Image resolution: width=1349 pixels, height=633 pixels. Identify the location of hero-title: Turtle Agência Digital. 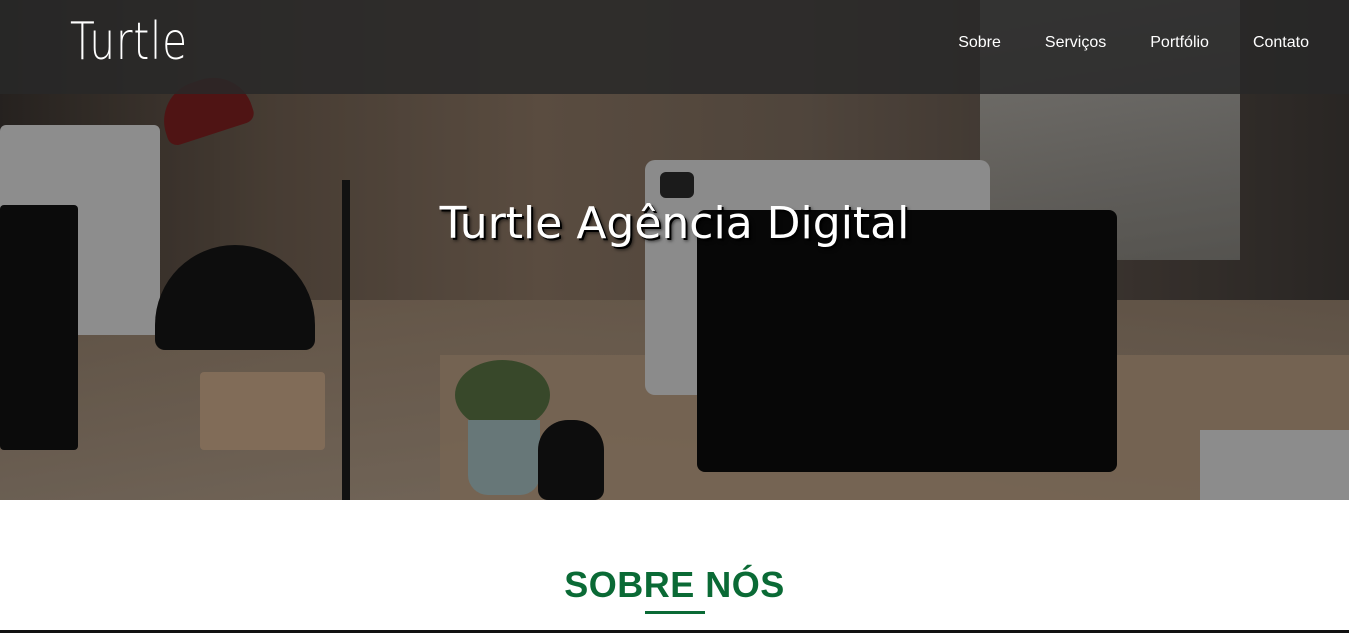
(674, 223).